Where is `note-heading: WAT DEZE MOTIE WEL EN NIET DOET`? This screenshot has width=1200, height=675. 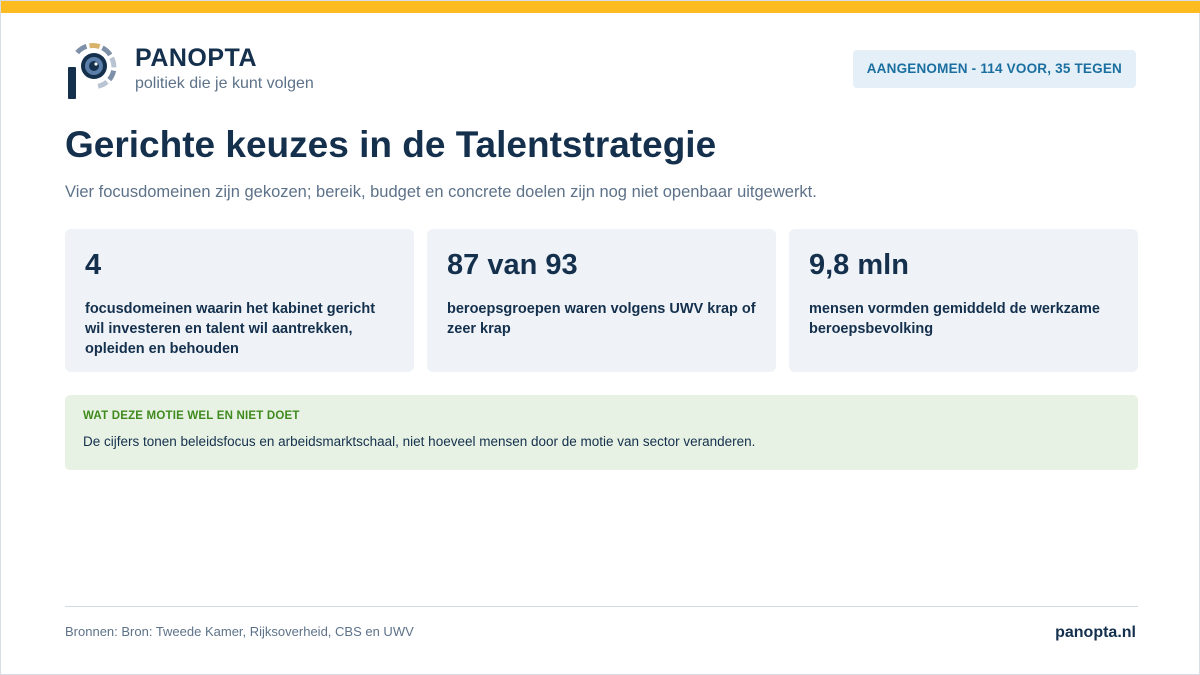 note-heading: WAT DEZE MOTIE WEL EN NIET DOET is located at coordinates (191, 416).